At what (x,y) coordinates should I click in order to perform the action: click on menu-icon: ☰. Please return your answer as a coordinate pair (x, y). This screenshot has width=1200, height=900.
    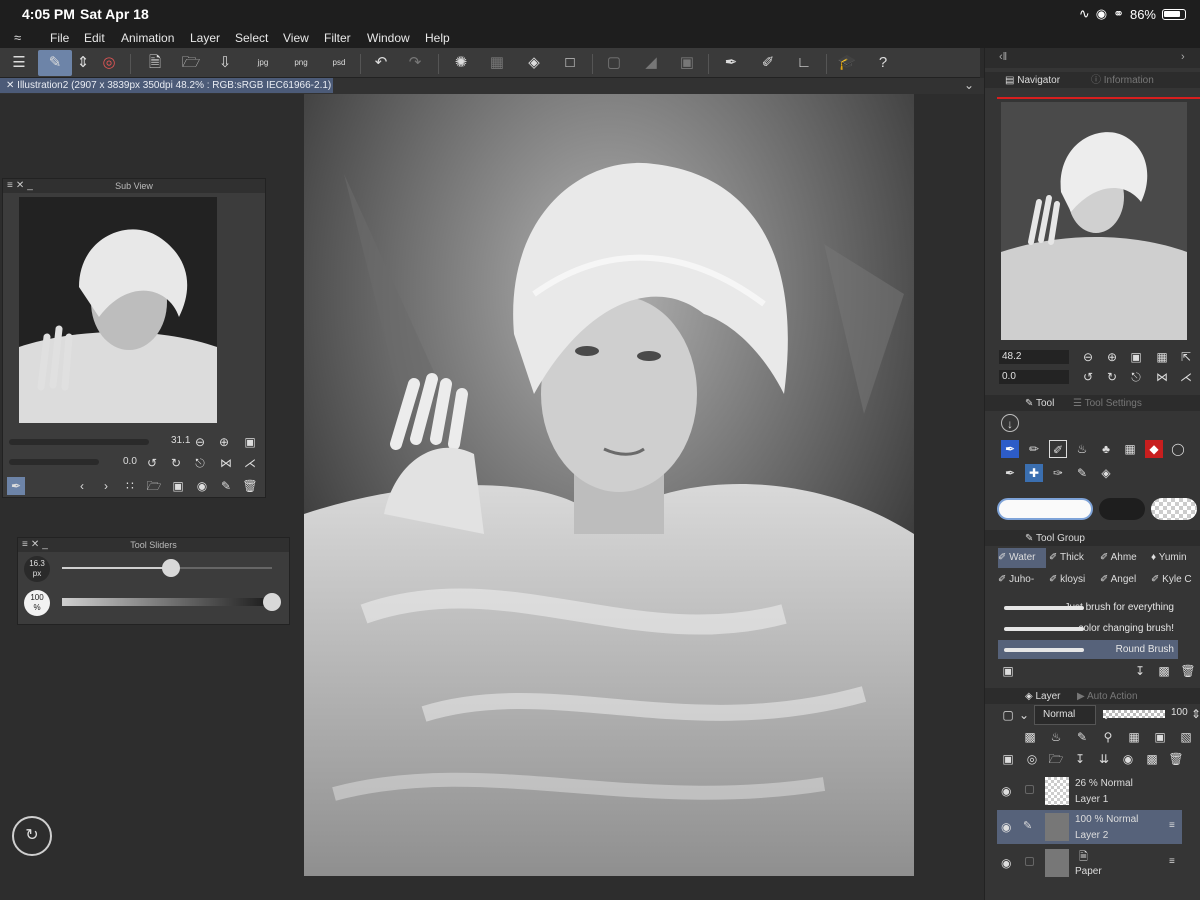
    Looking at the image, I should click on (19, 63).